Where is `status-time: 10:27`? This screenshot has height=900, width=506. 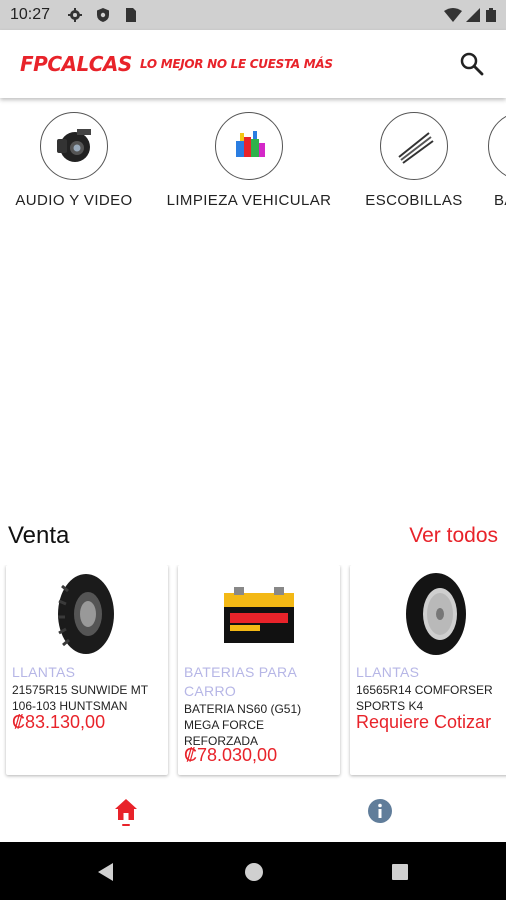 status-time: 10:27 is located at coordinates (30, 14).